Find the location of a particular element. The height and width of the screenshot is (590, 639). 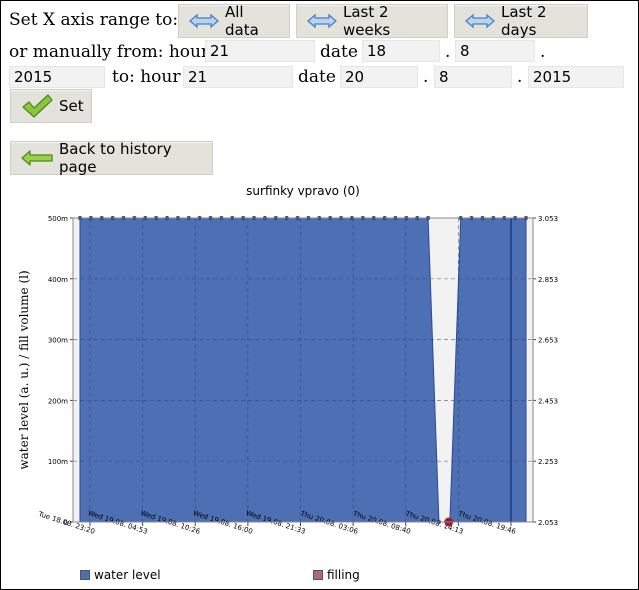

y2-tick-label: 3.053 is located at coordinates (548, 219).